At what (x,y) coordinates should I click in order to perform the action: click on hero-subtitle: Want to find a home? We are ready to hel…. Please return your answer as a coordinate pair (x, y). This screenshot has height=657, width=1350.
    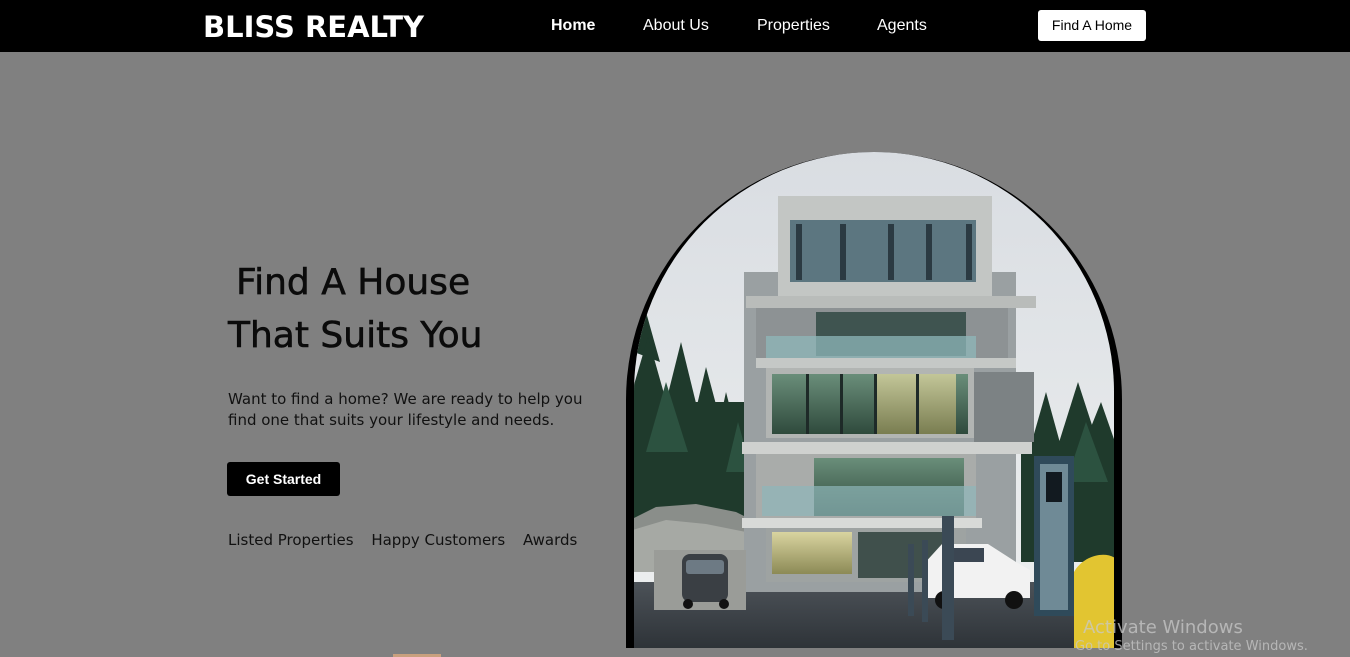
    Looking at the image, I should click on (405, 409).